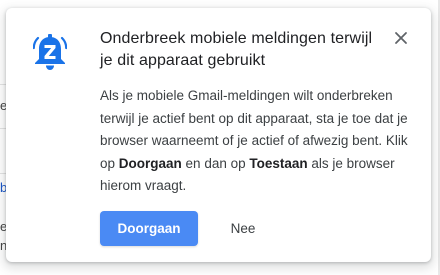 The width and height of the screenshot is (440, 275). Describe the element at coordinates (401, 38) in the screenshot. I see `close-icon` at that location.